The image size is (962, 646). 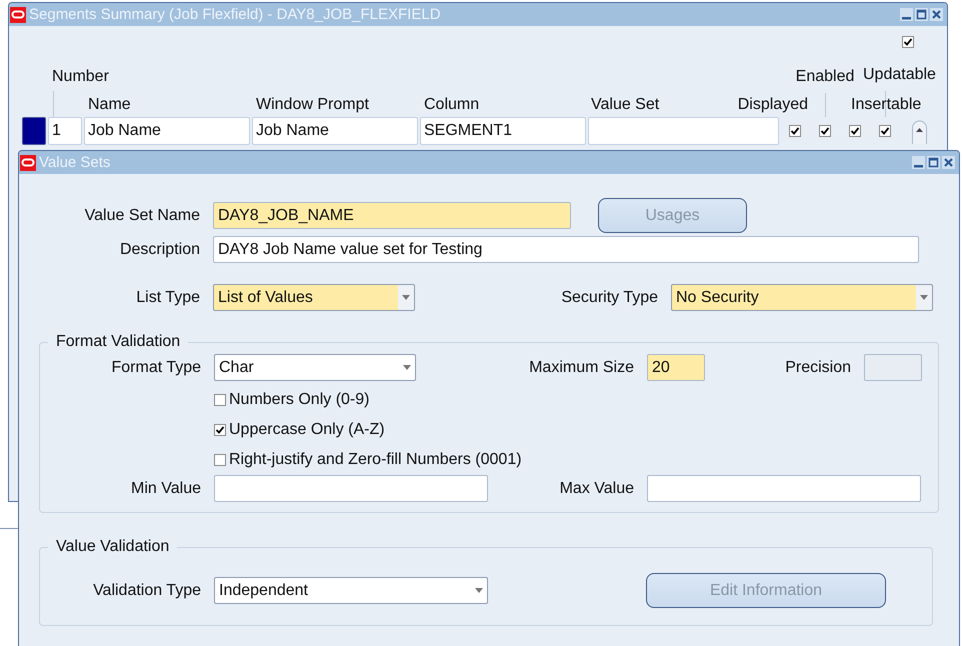 What do you see at coordinates (314, 297) in the screenshot?
I see `dropdown-field: List of Values` at bounding box center [314, 297].